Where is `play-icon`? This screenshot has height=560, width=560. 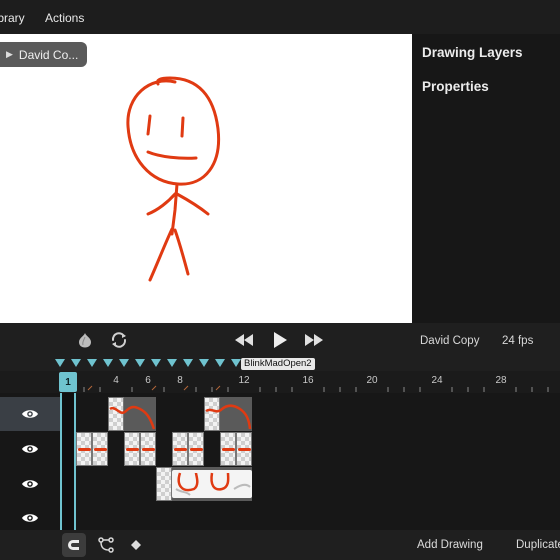
play-icon is located at coordinates (280, 340).